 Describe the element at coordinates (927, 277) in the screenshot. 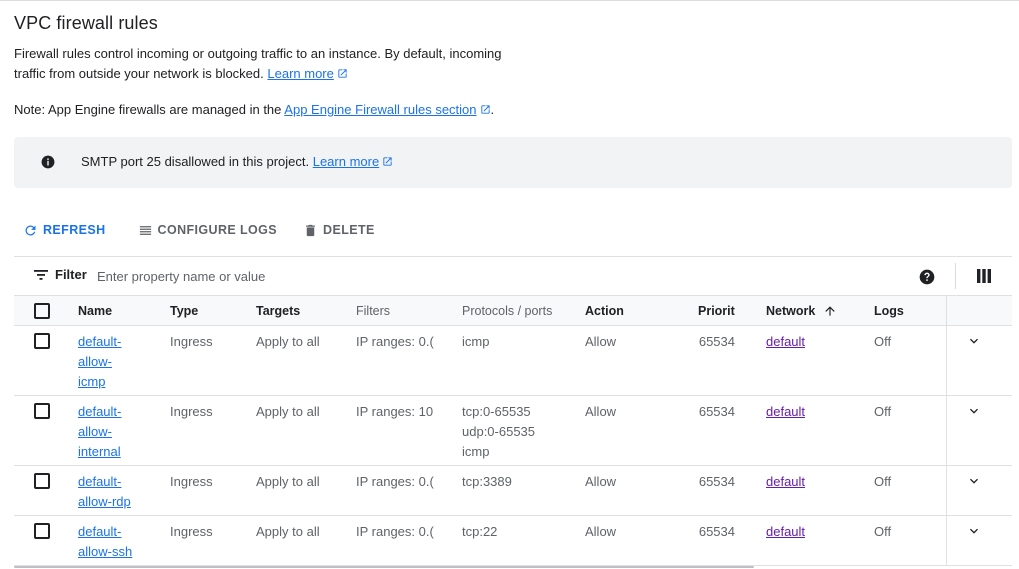

I see `help-icon` at that location.